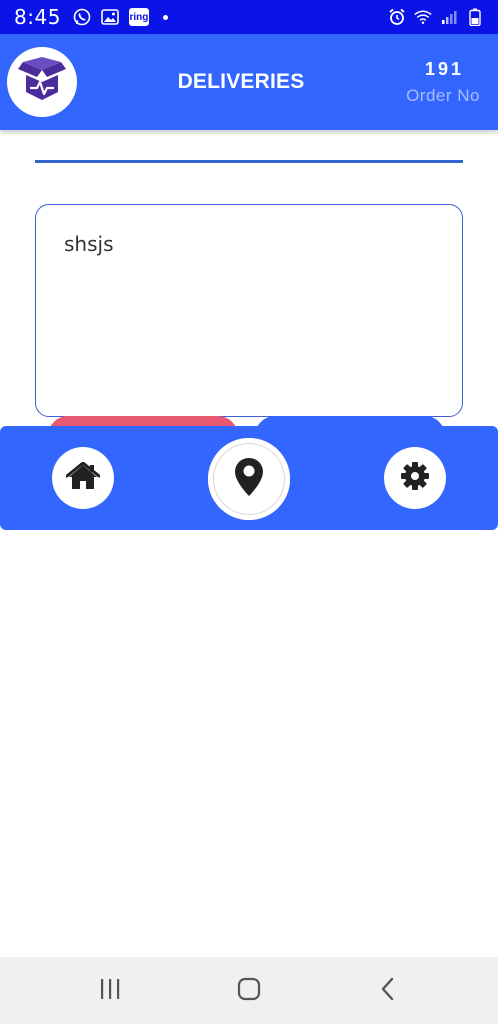 Image resolution: width=498 pixels, height=1024 pixels. Describe the element at coordinates (249, 17) in the screenshot. I see `status-bar: 8:45 ring` at that location.